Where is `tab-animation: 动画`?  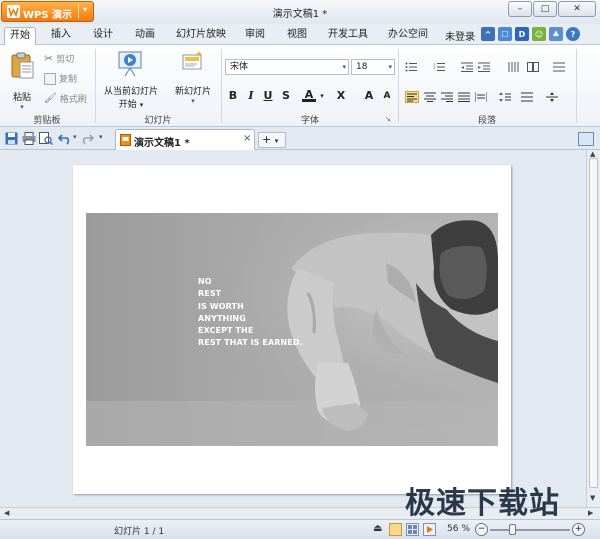 tab-animation: 动画 is located at coordinates (145, 36).